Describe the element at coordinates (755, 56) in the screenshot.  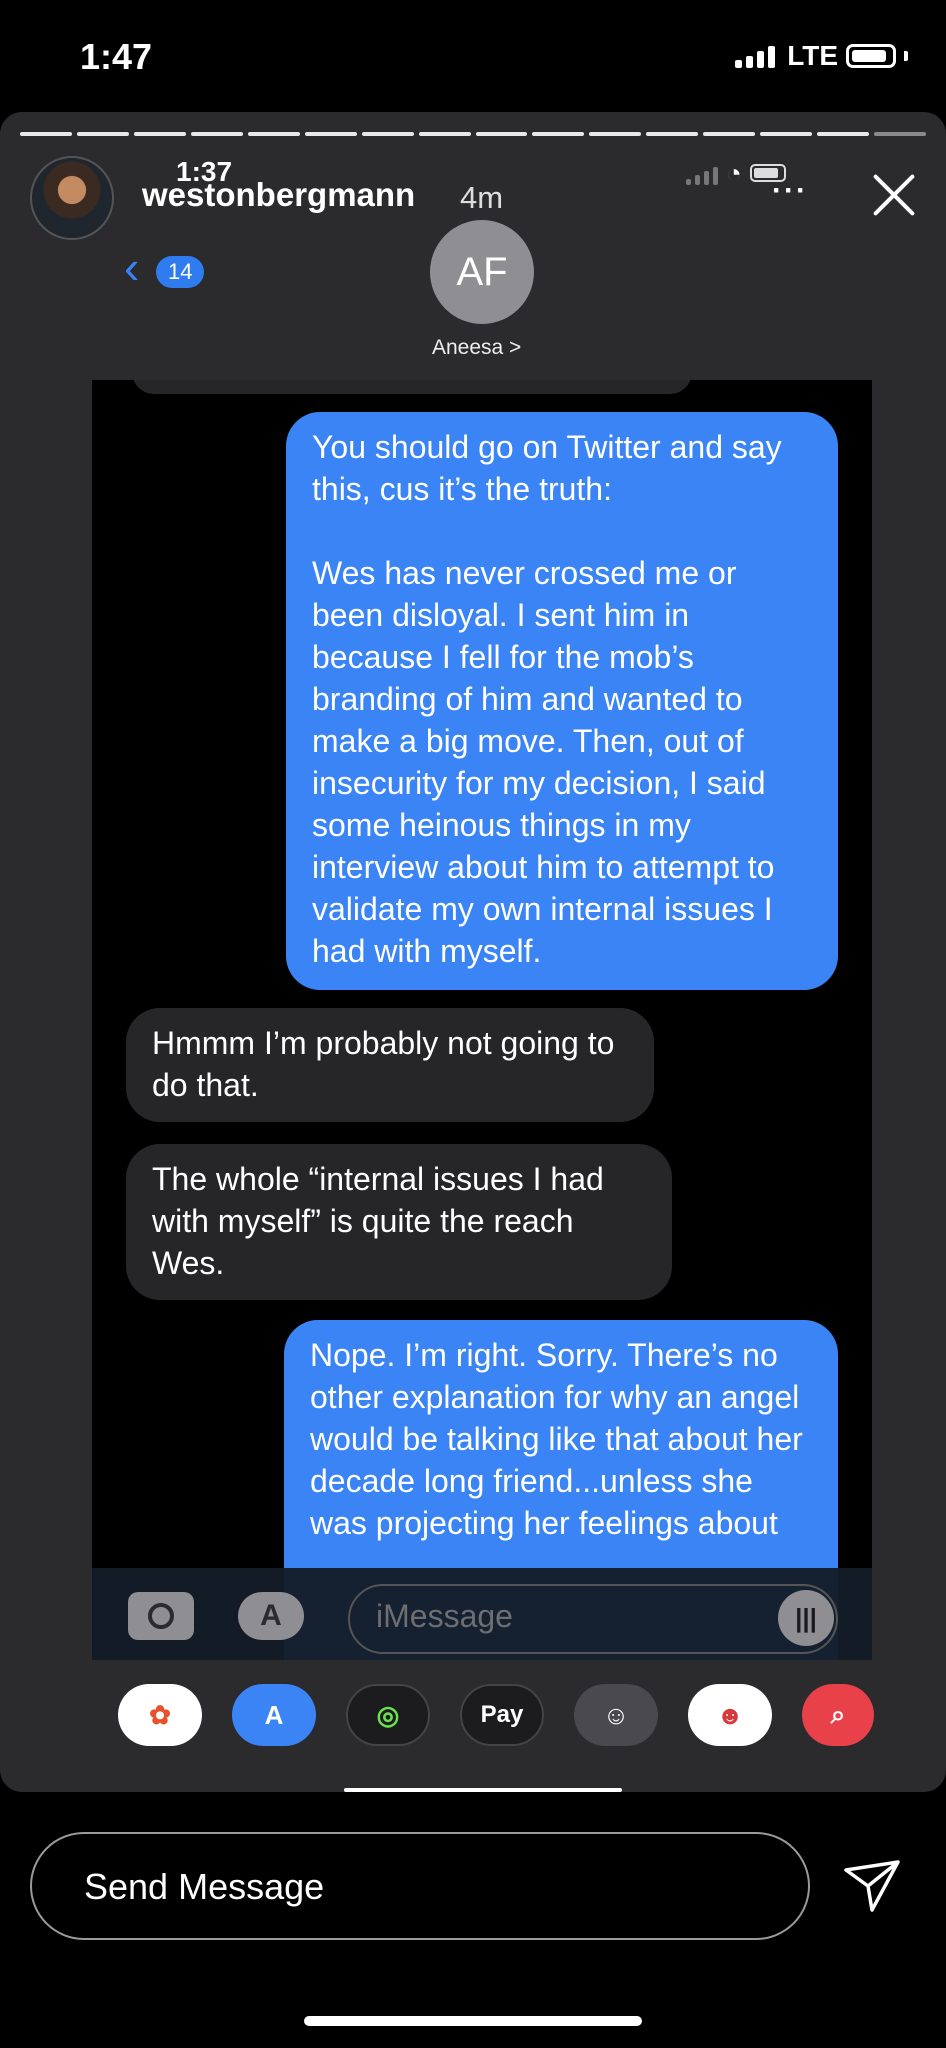
I see `signal-icon` at that location.